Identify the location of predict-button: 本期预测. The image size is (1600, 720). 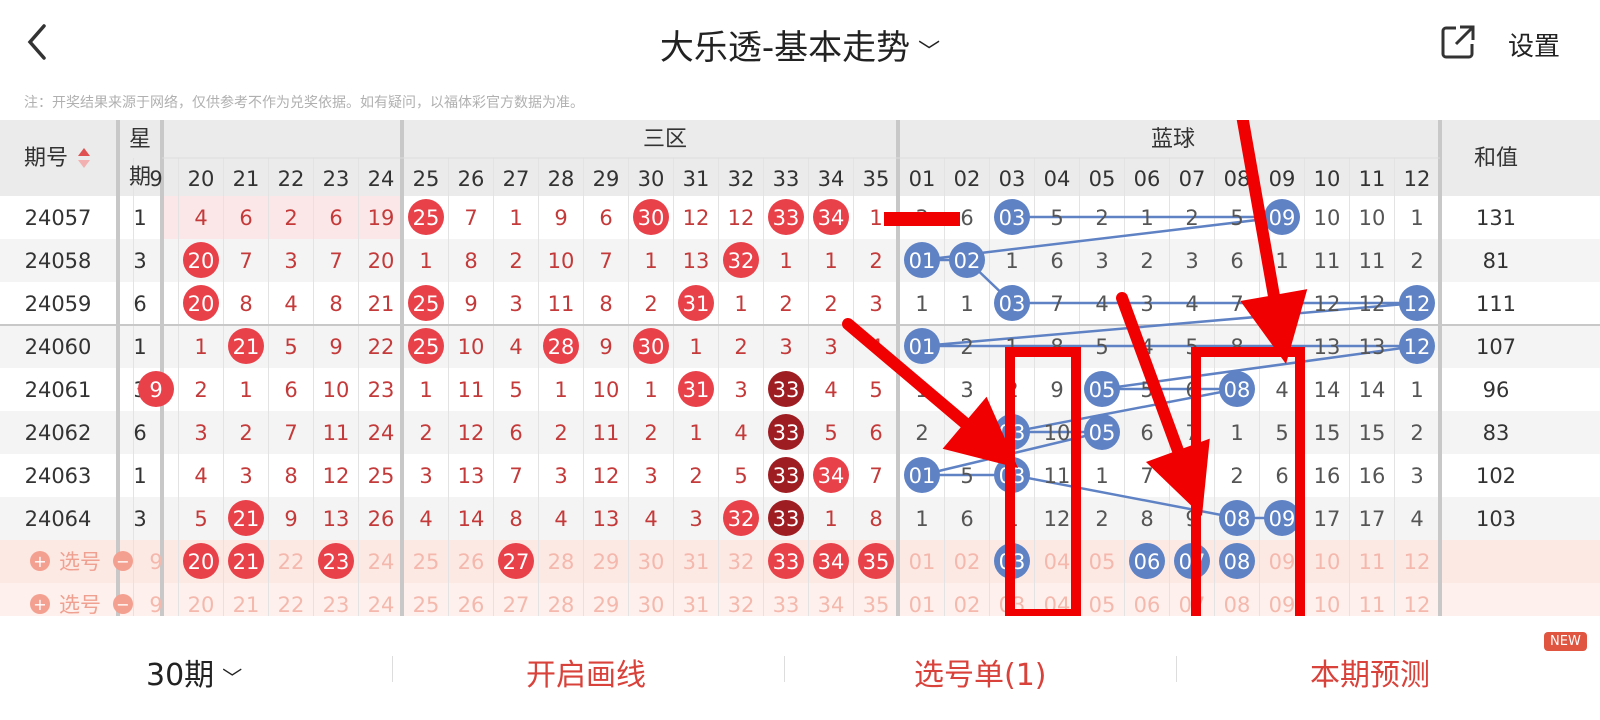
(1370, 672).